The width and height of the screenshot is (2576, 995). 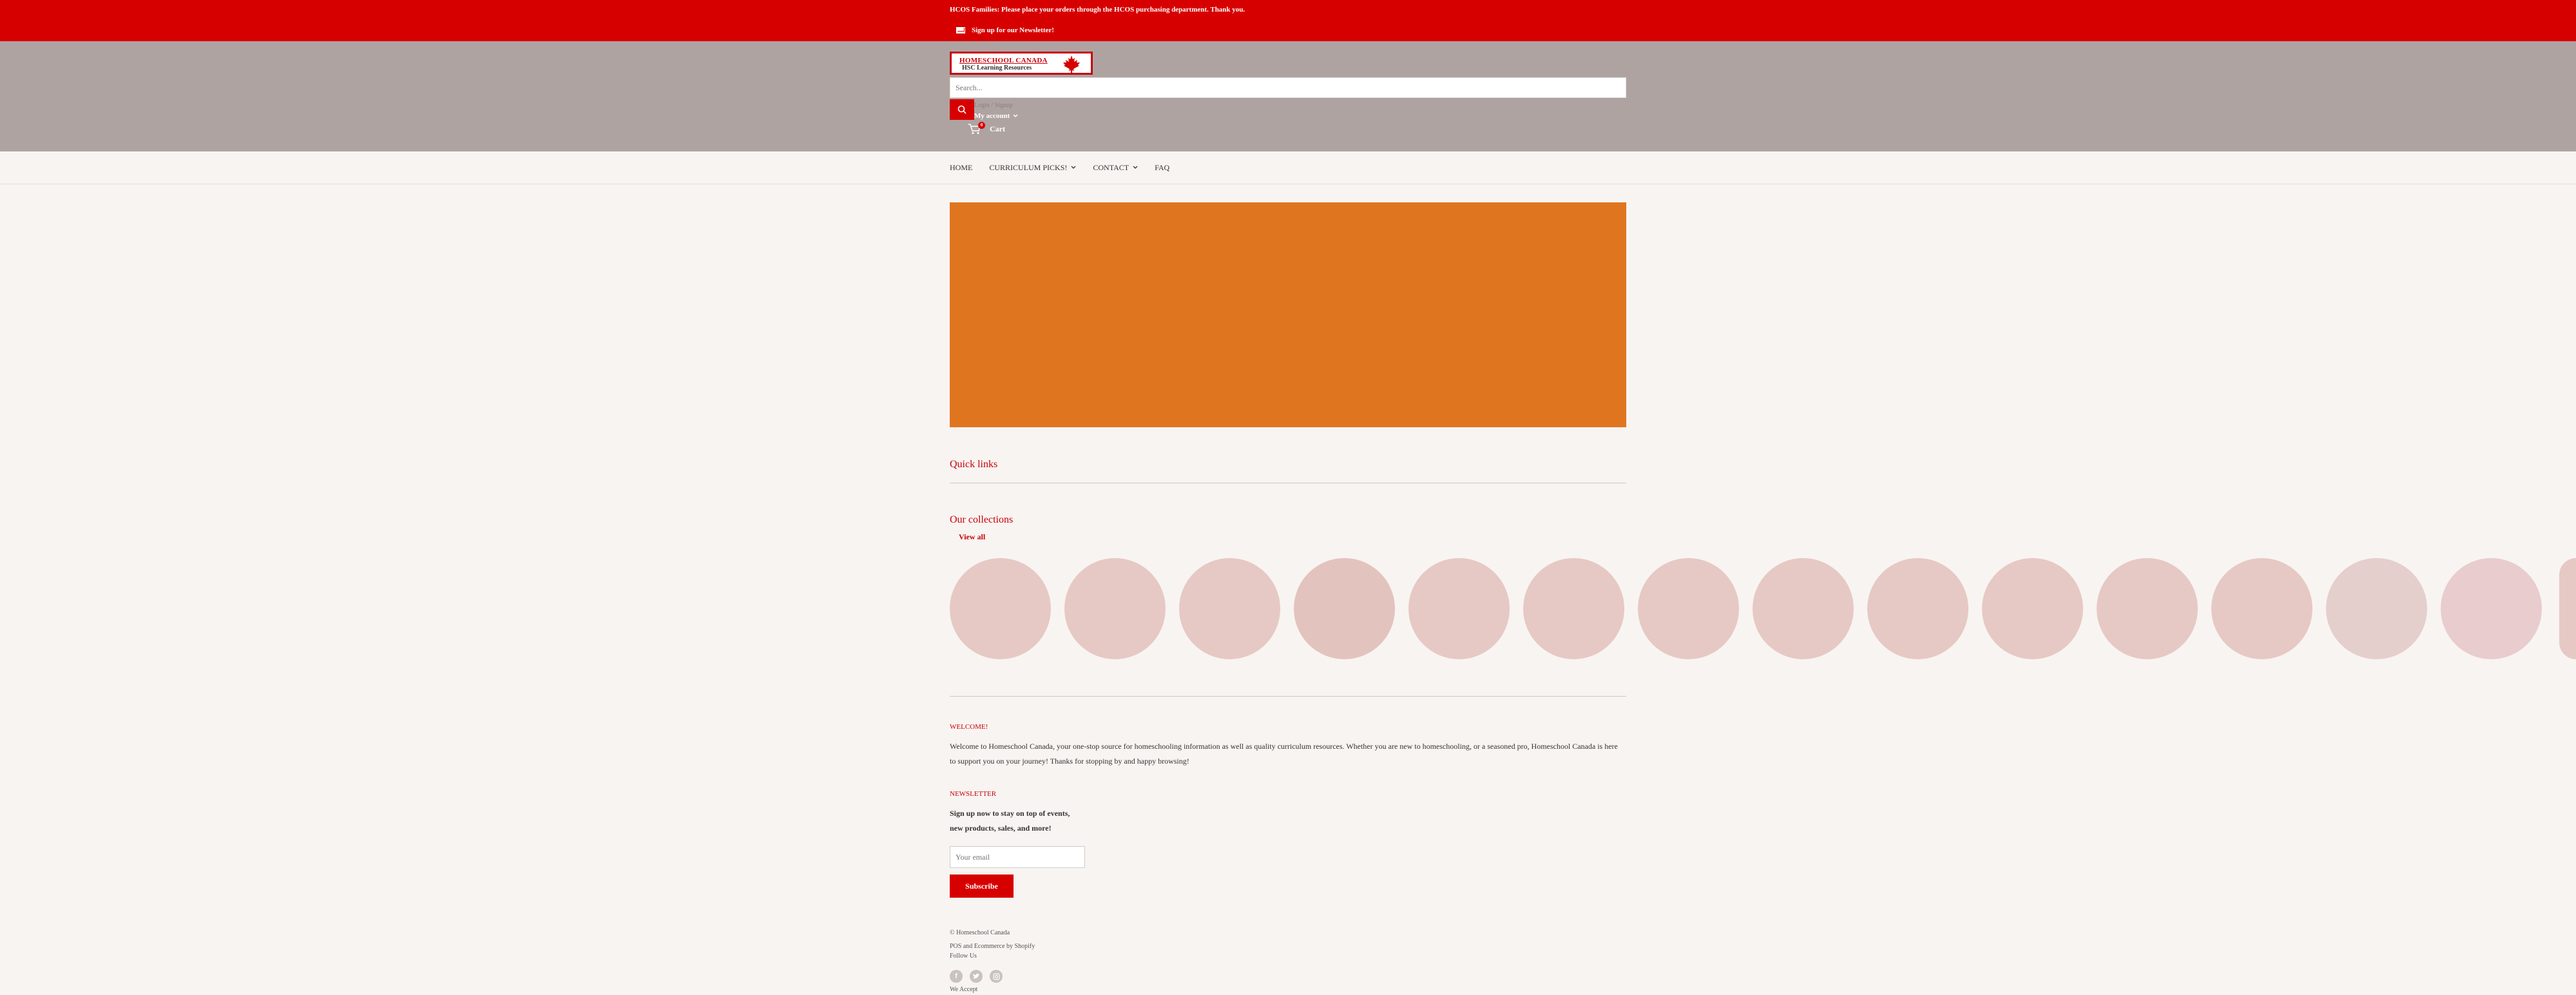 What do you see at coordinates (1288, 696) in the screenshot?
I see `divider` at bounding box center [1288, 696].